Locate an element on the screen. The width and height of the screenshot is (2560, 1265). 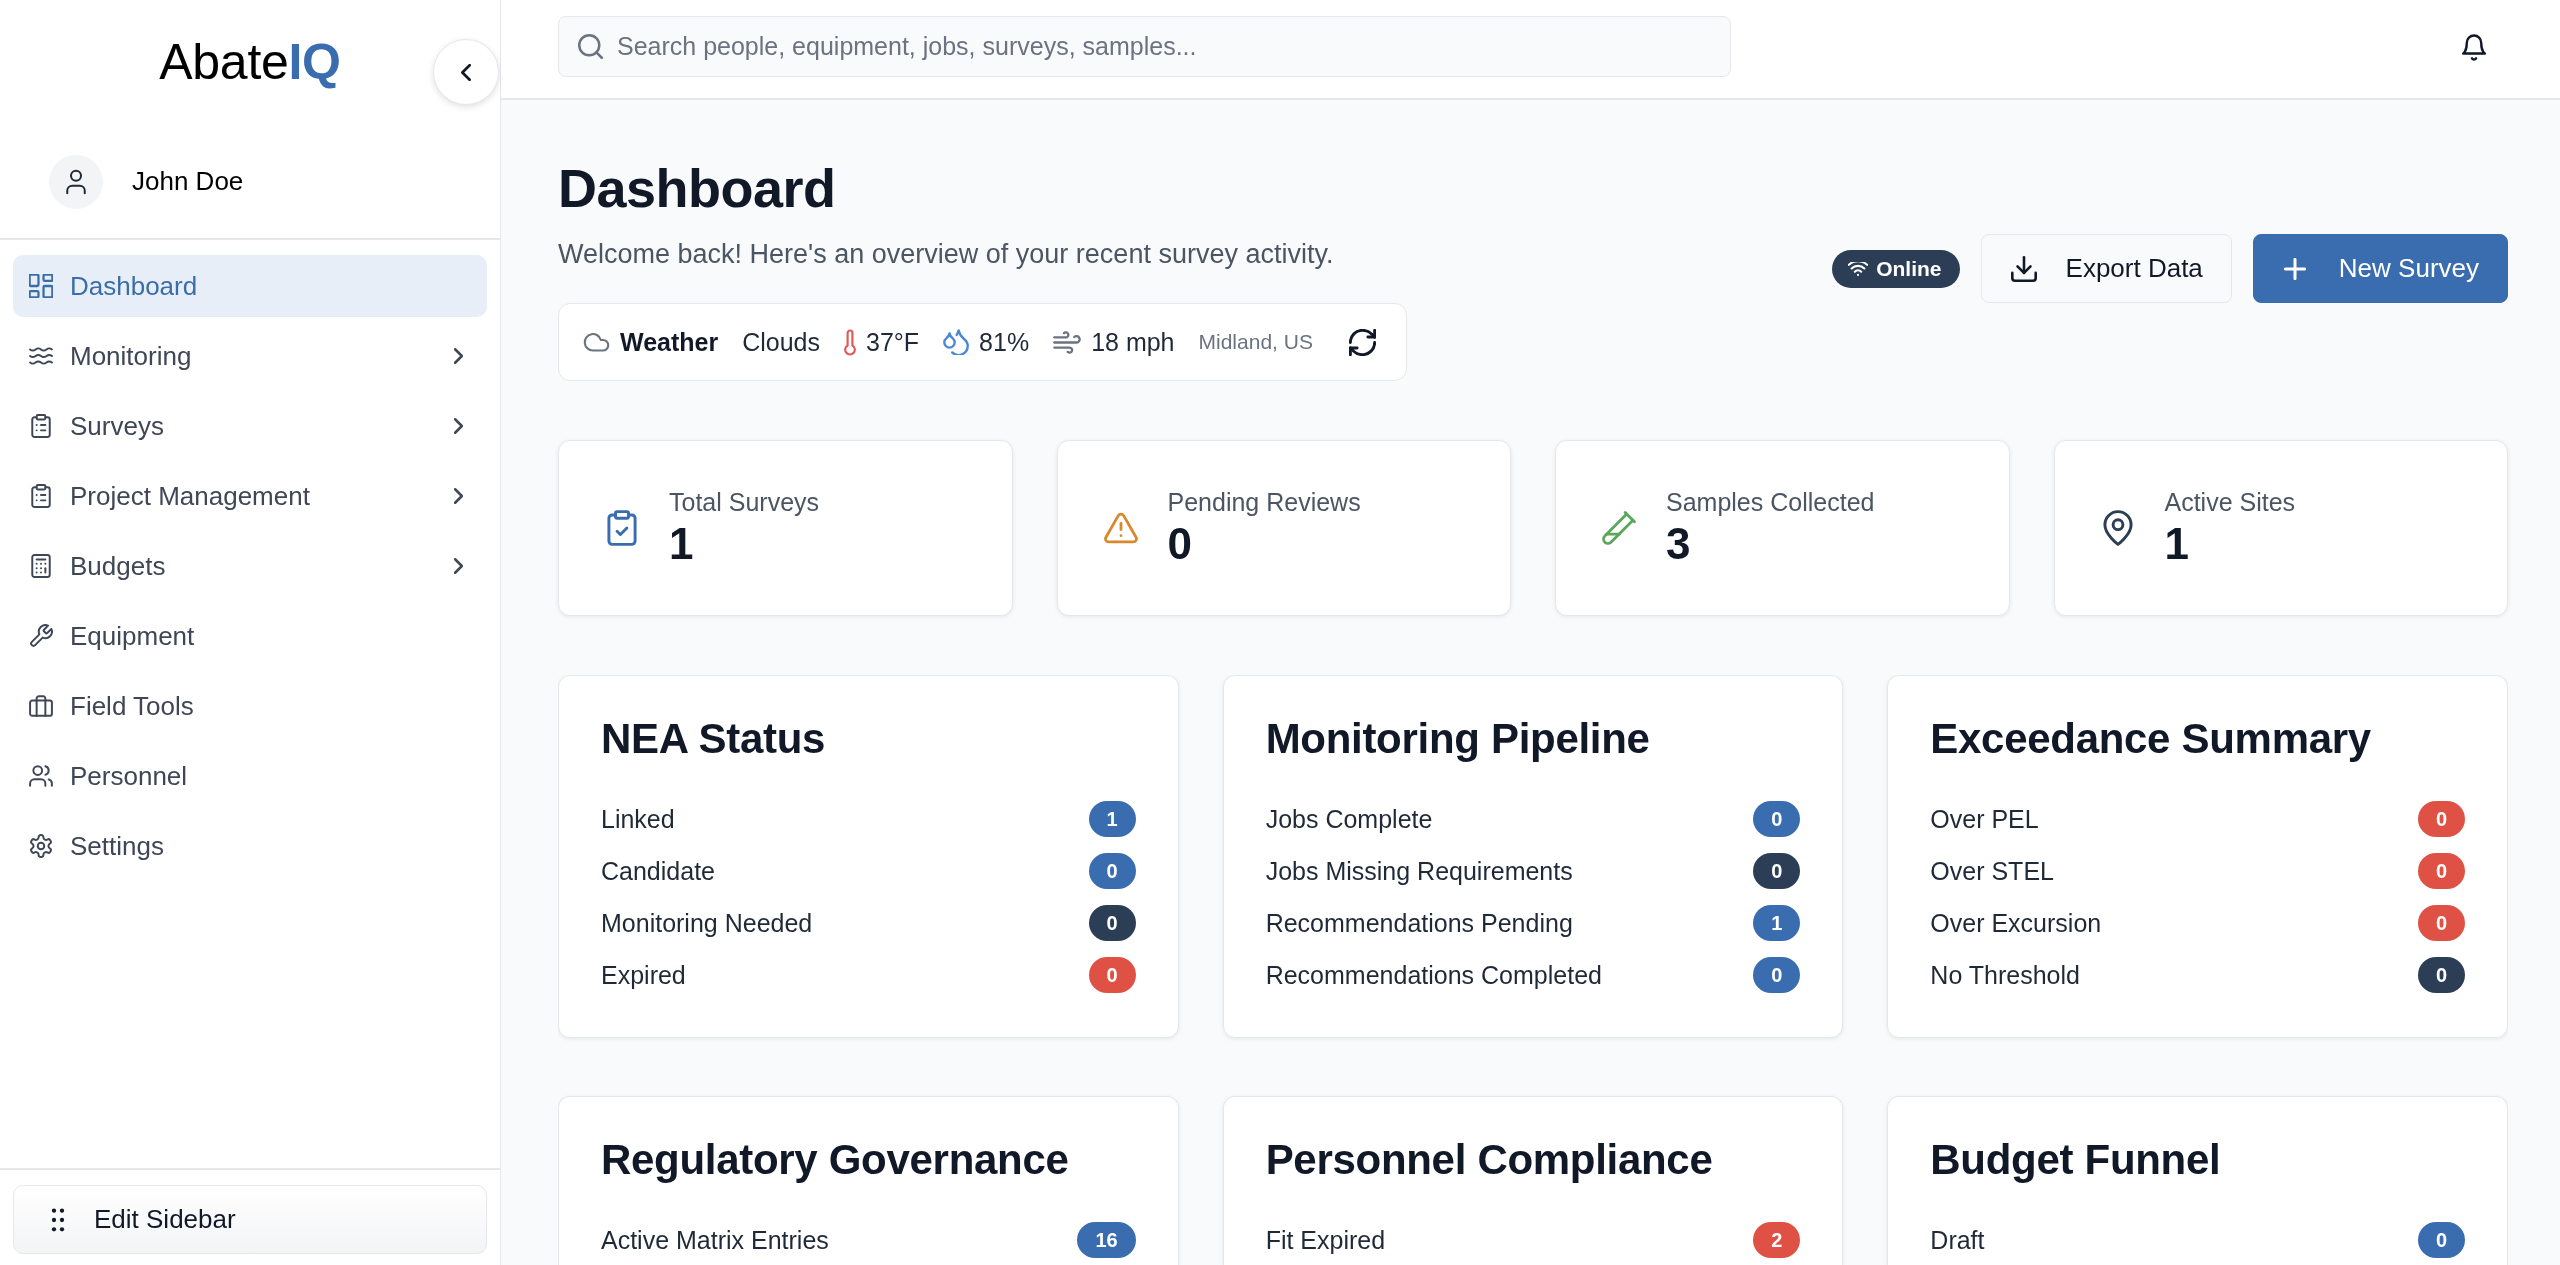
row-label: Jobs Complete is located at coordinates (1349, 819).